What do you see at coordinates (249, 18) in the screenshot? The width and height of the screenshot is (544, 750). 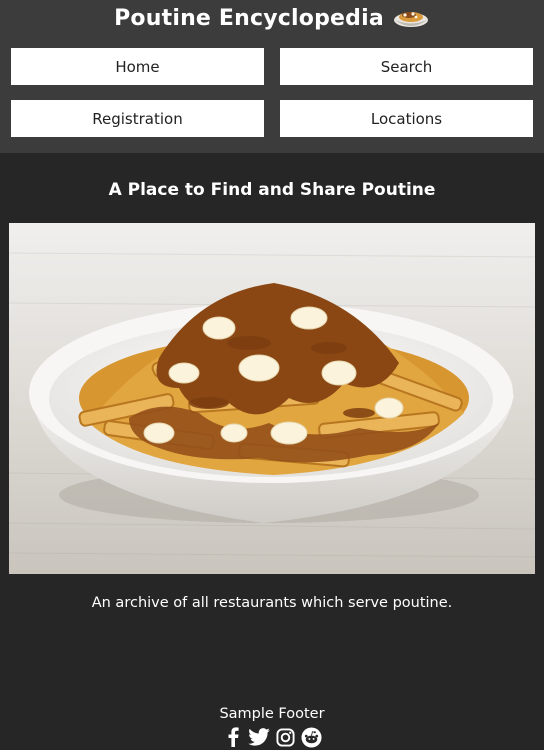 I see `site-title-text: Poutine Encyclopedia` at bounding box center [249, 18].